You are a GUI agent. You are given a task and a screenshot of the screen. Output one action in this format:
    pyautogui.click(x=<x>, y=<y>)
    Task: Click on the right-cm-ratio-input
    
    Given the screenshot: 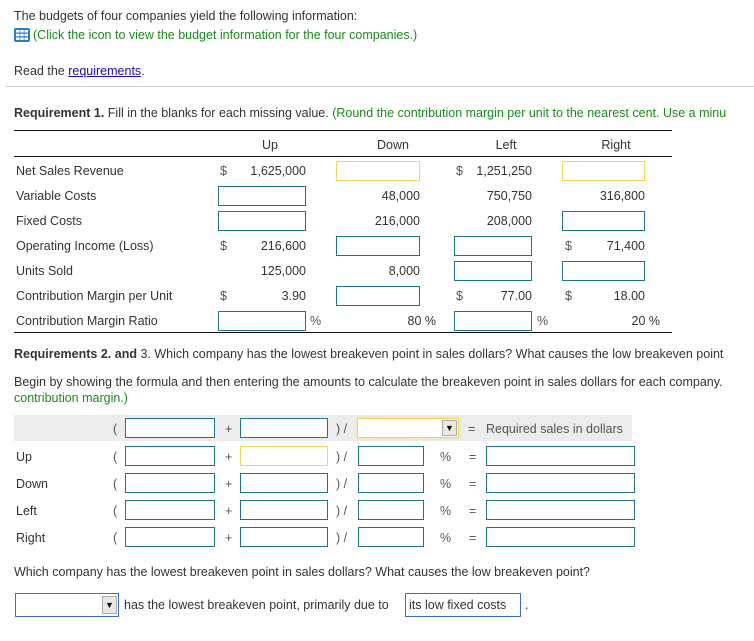 What is the action you would take?
    pyautogui.click(x=391, y=537)
    